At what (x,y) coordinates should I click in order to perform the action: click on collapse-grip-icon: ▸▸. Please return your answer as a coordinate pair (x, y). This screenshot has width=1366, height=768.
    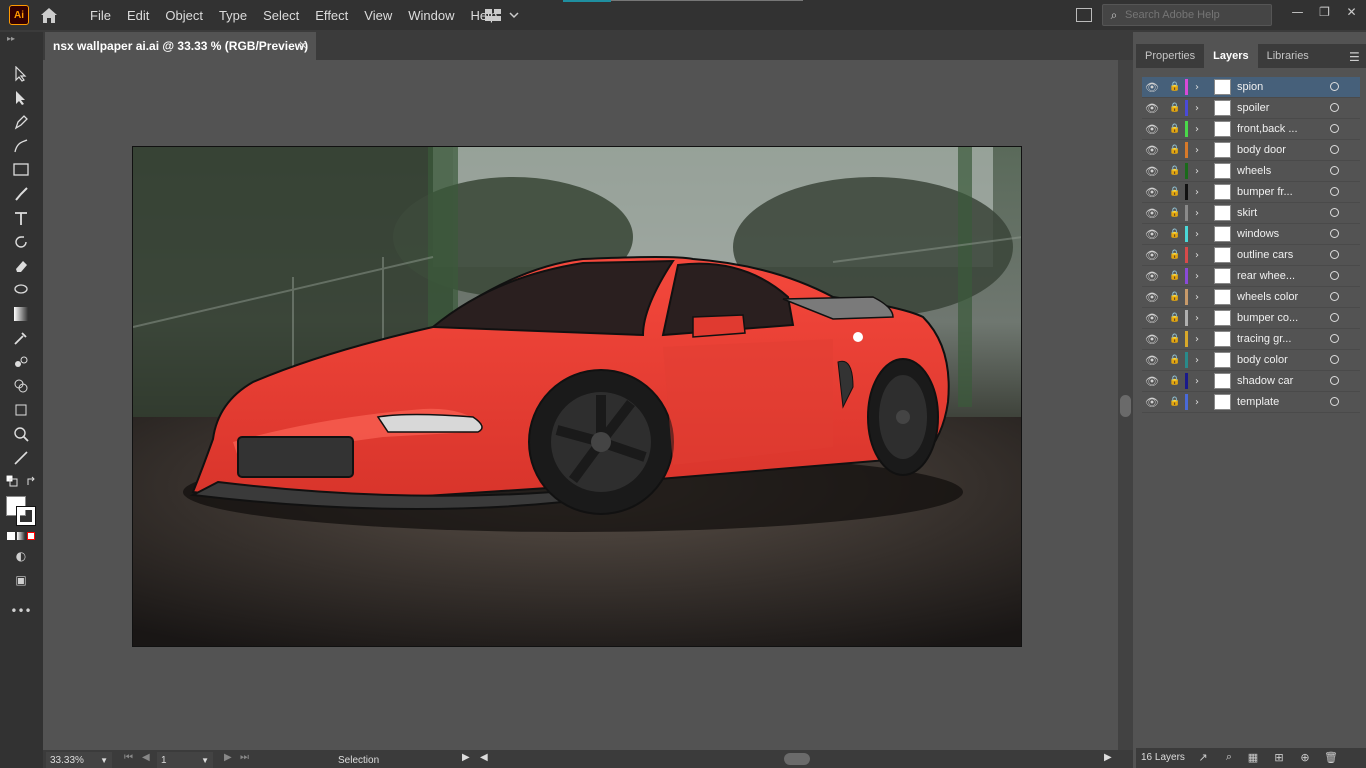
    Looking at the image, I should click on (11, 38).